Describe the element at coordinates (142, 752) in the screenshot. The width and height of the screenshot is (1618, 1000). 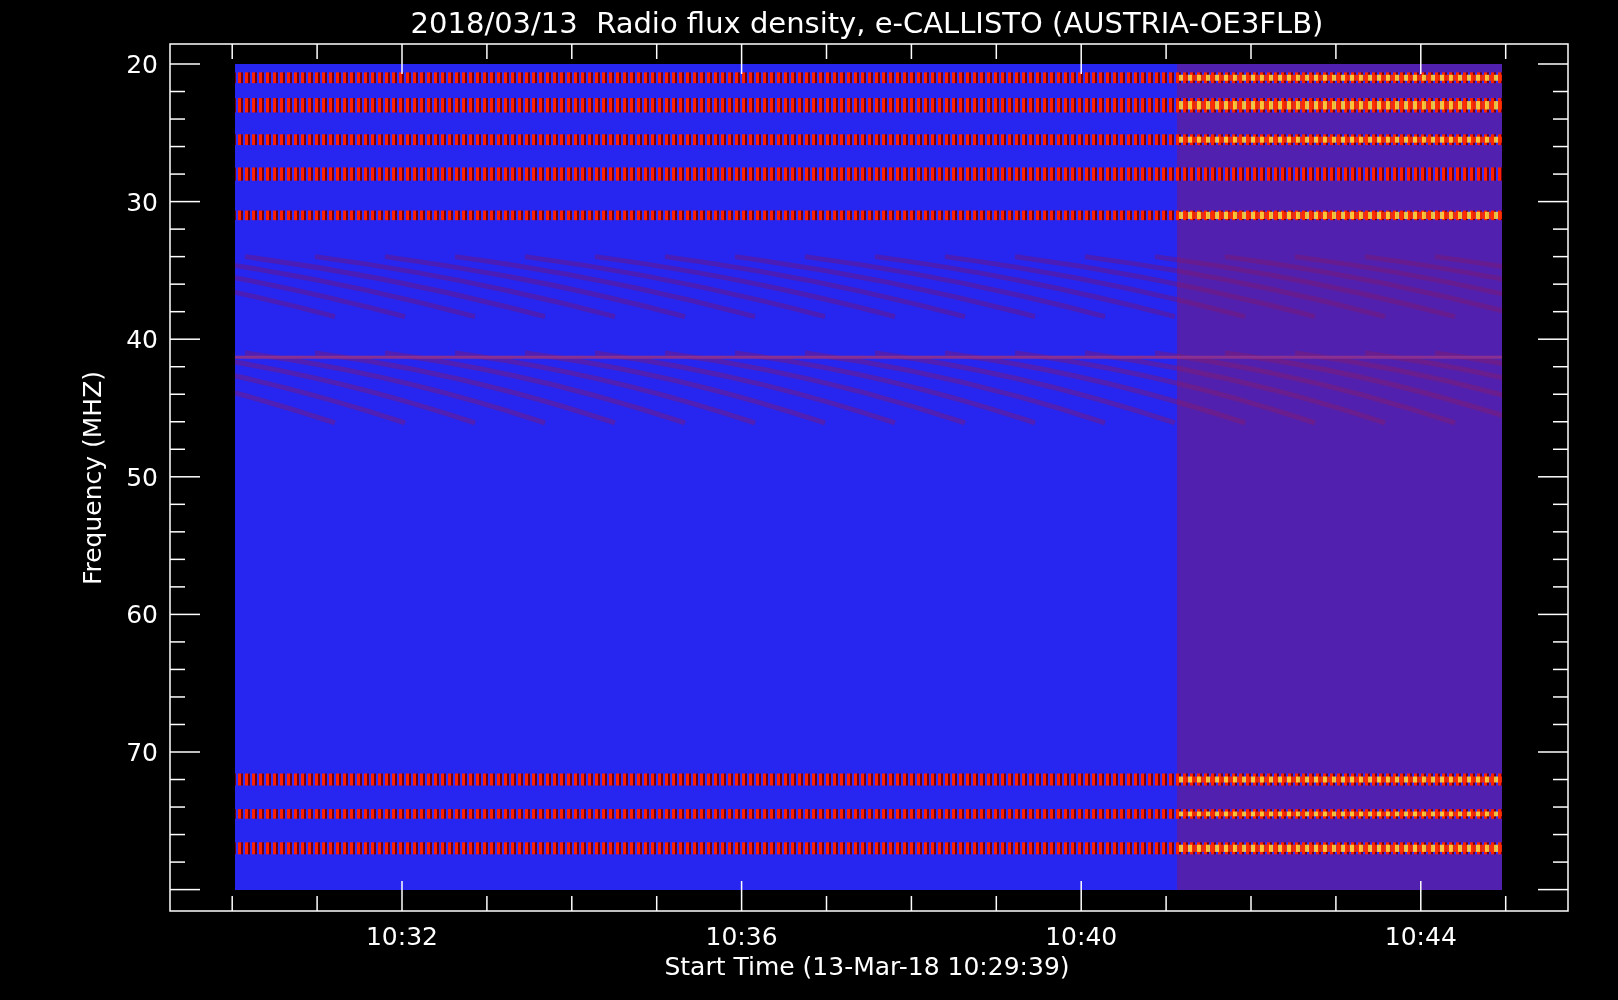
I see `y-tick-label: 70` at that location.